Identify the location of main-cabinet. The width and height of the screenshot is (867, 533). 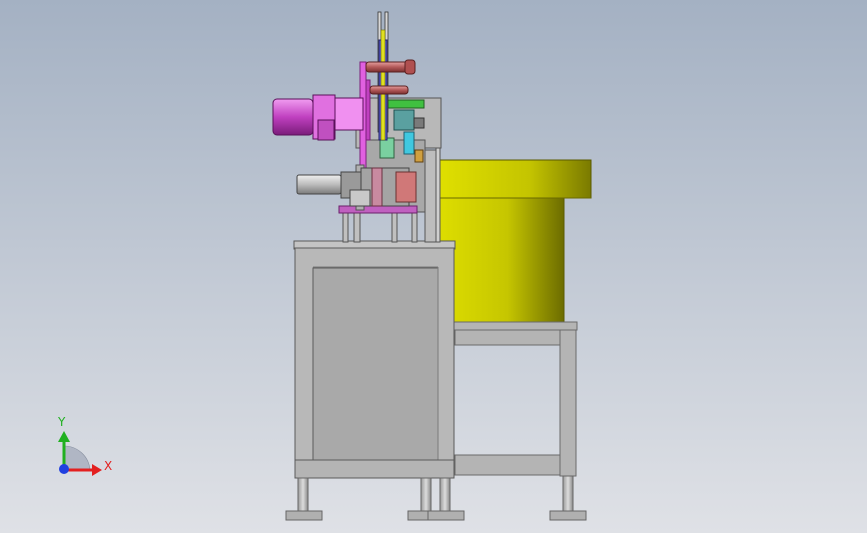
(374, 359).